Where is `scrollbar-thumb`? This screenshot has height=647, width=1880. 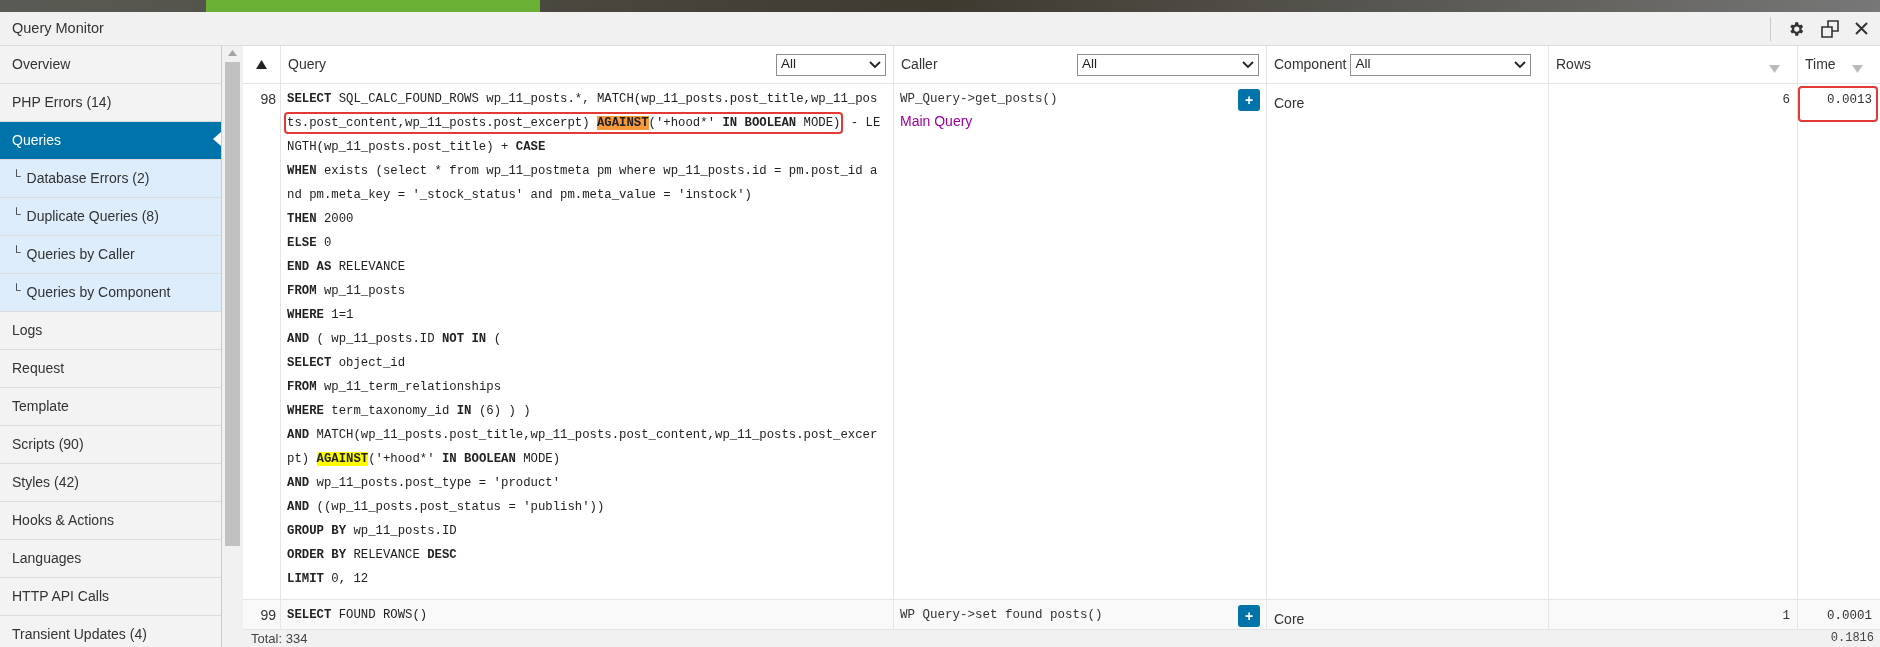 scrollbar-thumb is located at coordinates (232, 304).